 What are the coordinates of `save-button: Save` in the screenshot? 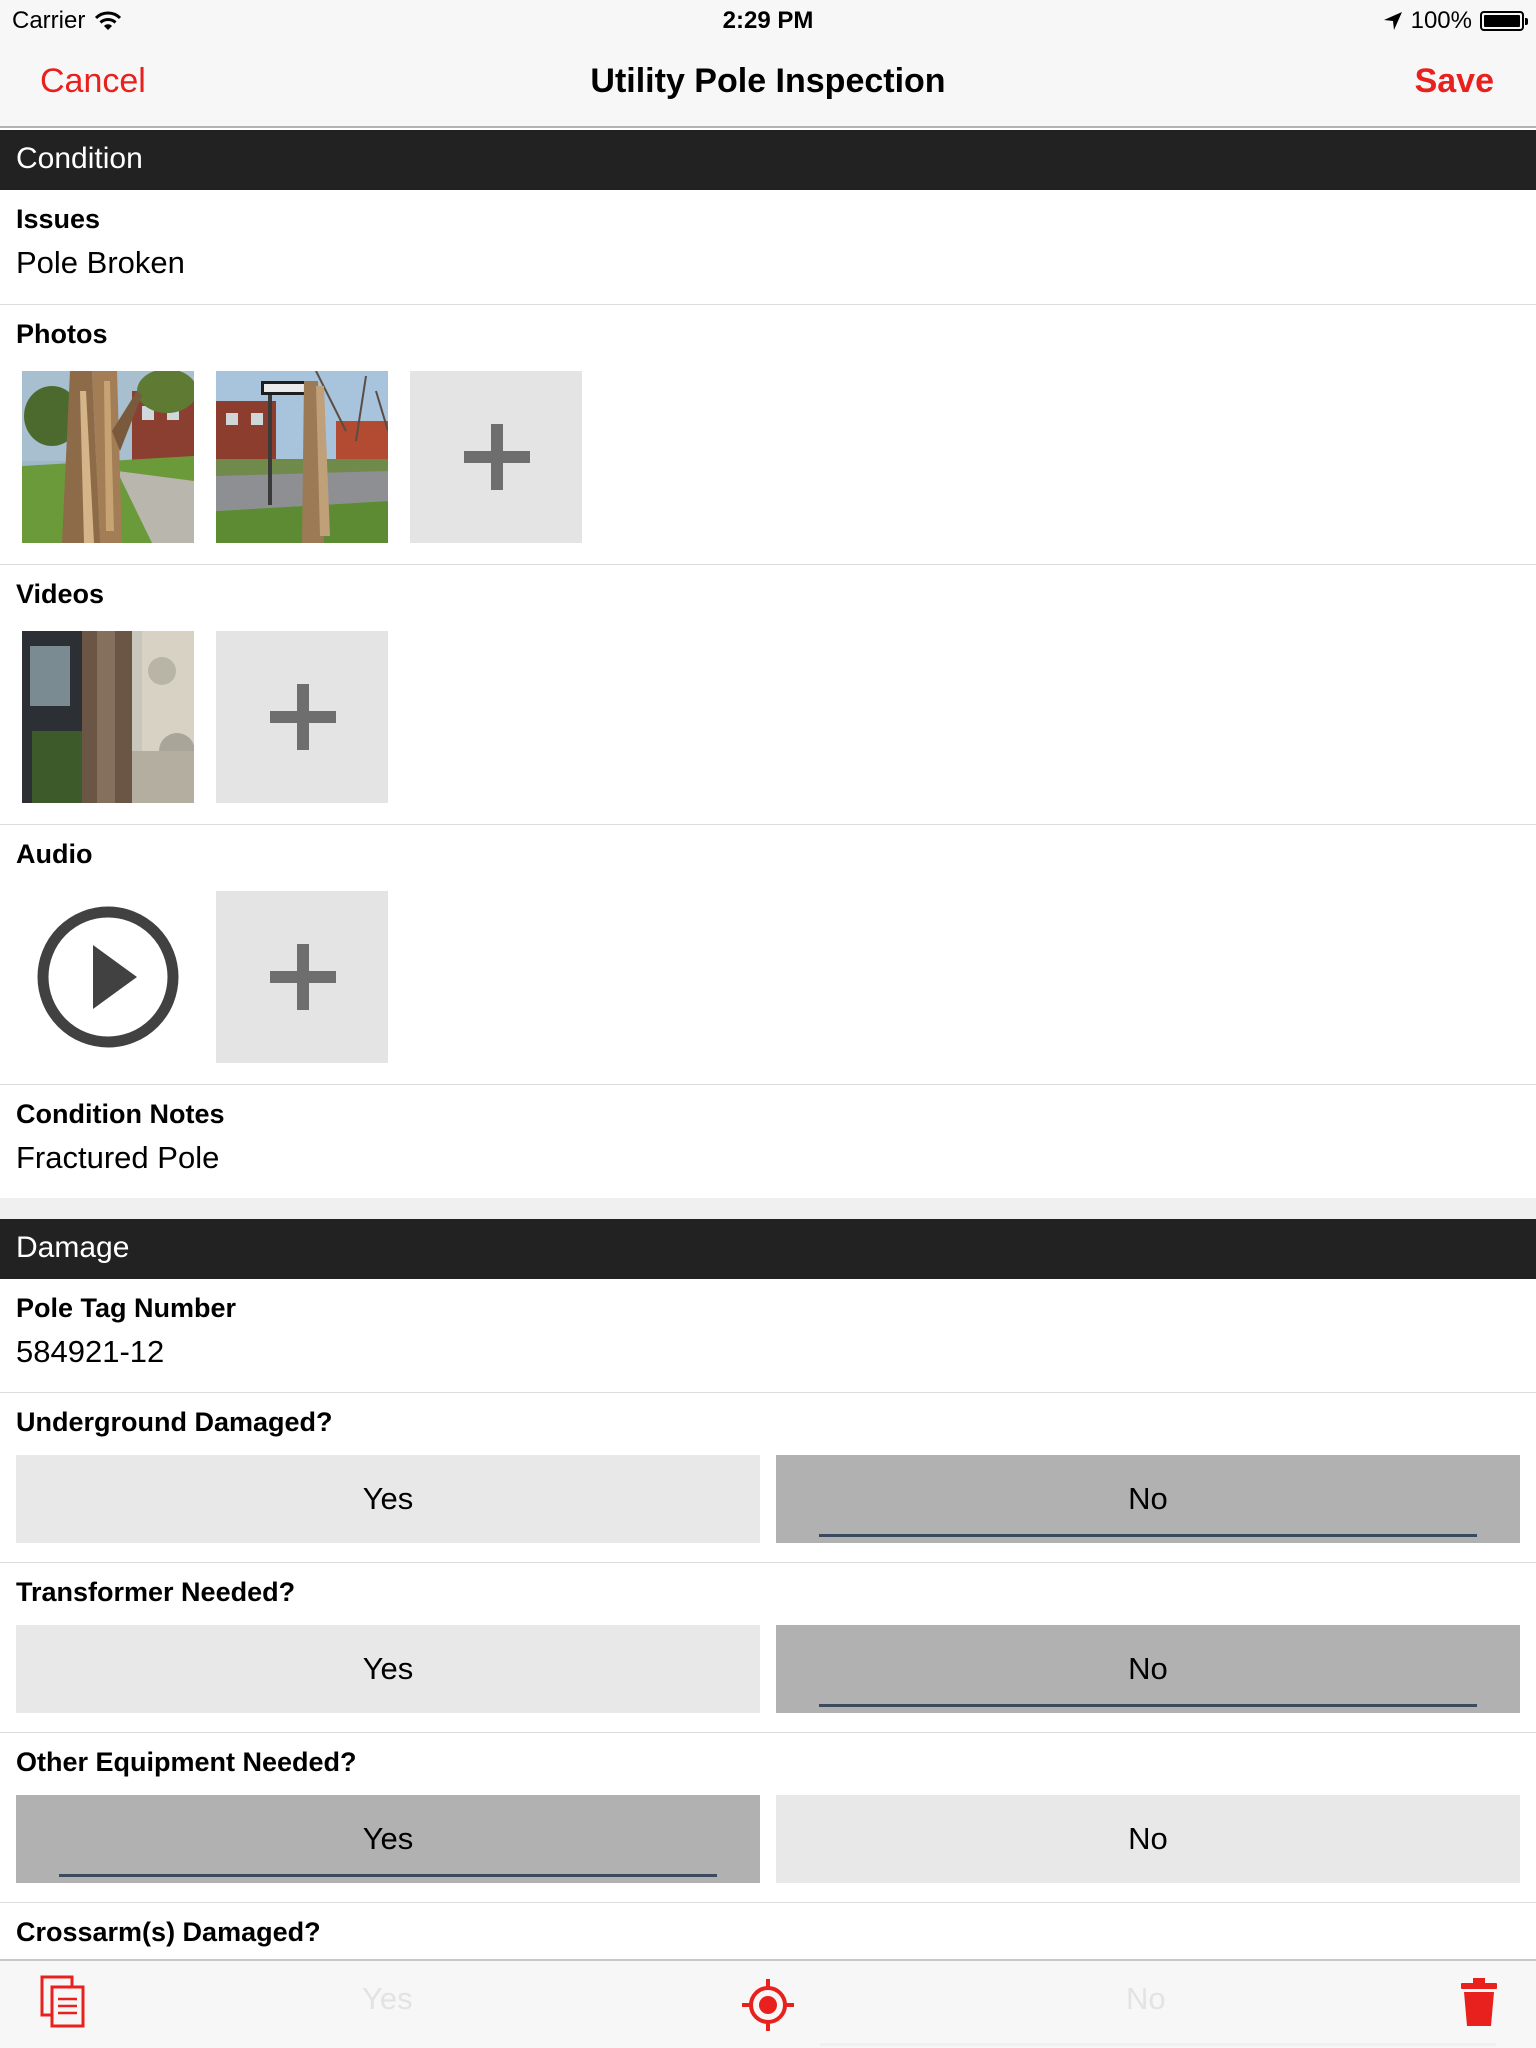 It's located at (1454, 81).